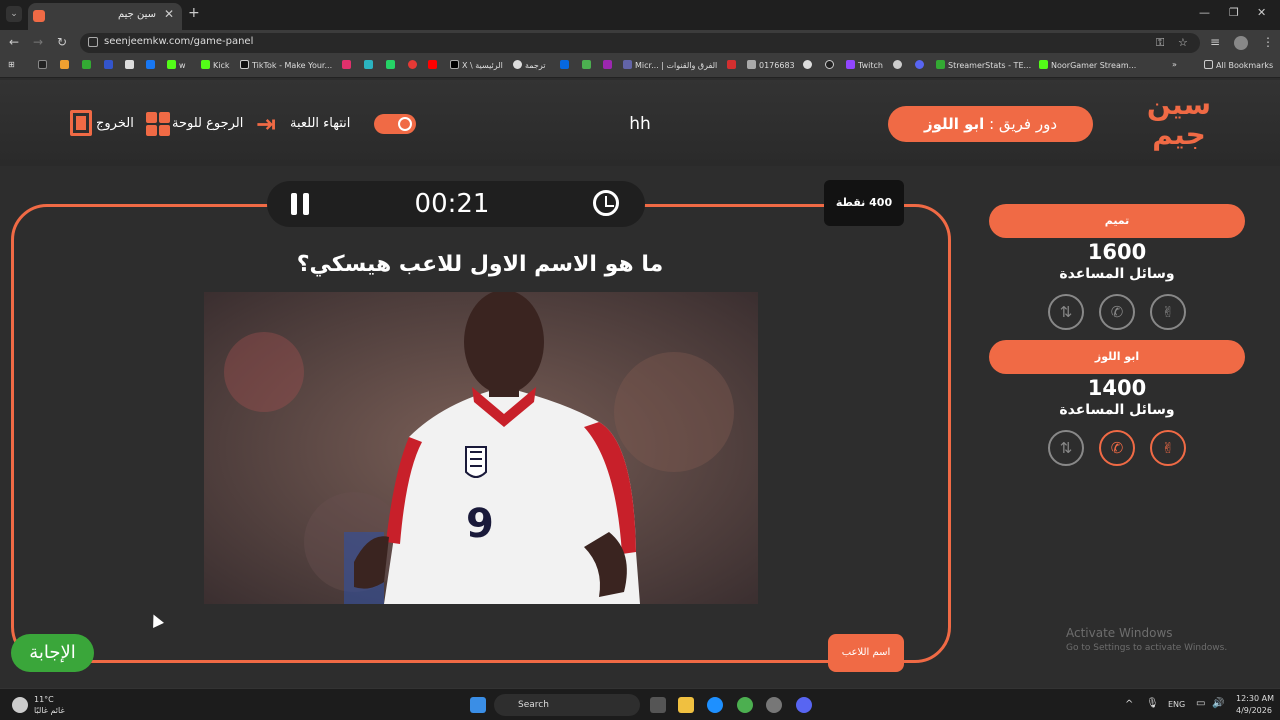 The width and height of the screenshot is (1280, 720). Describe the element at coordinates (52, 653) in the screenshot. I see `answer-button: الإجابة` at that location.